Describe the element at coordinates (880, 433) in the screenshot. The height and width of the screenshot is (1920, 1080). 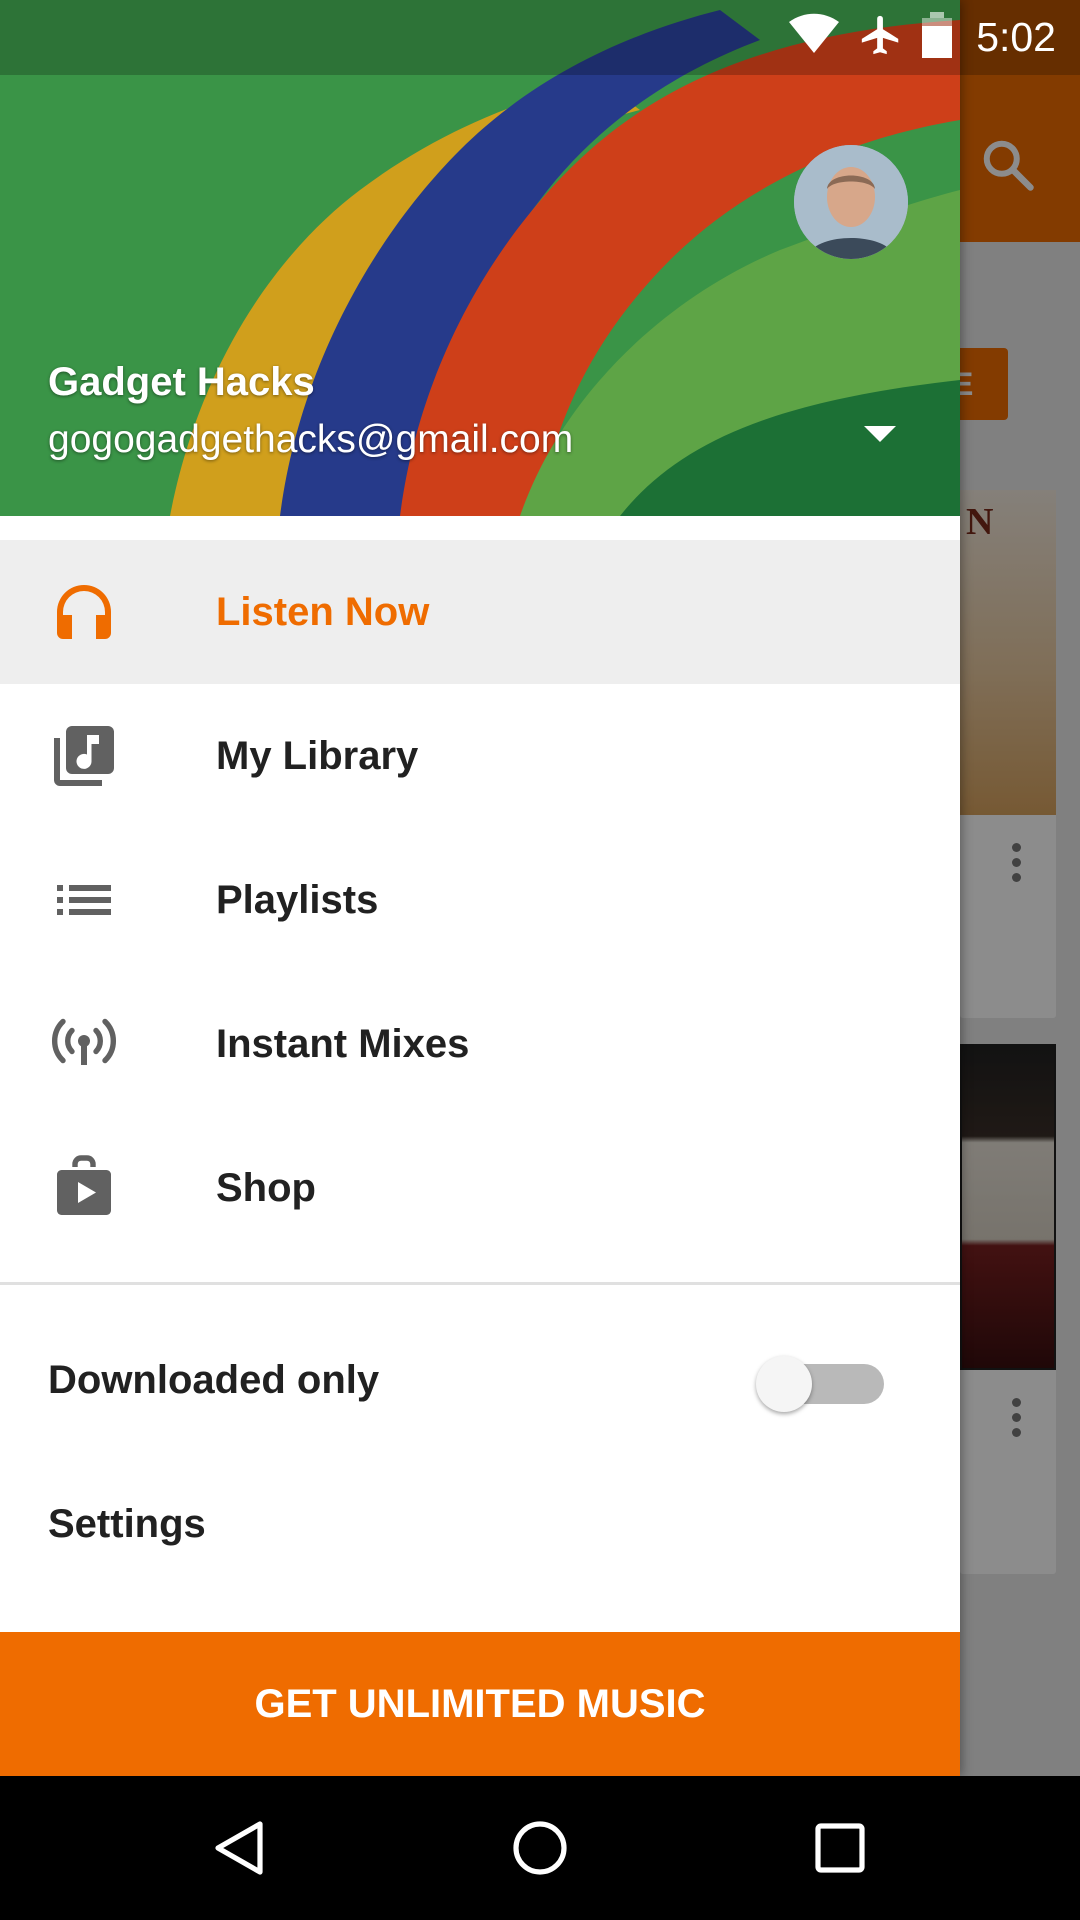
I see `arrow-drop-down-icon` at that location.